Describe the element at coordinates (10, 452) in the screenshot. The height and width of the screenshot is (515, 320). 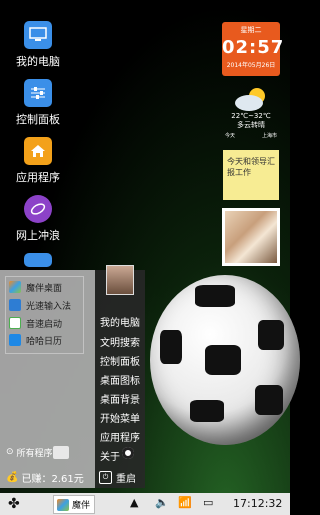
I see `arrow-right-icon: ⊙` at that location.